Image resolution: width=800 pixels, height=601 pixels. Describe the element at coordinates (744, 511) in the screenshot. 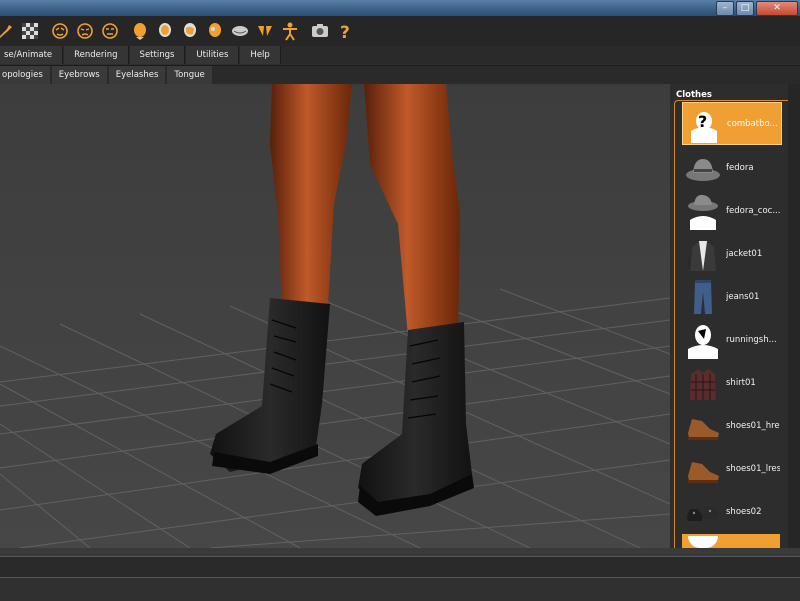

I see `list-item-label: shoes02` at that location.